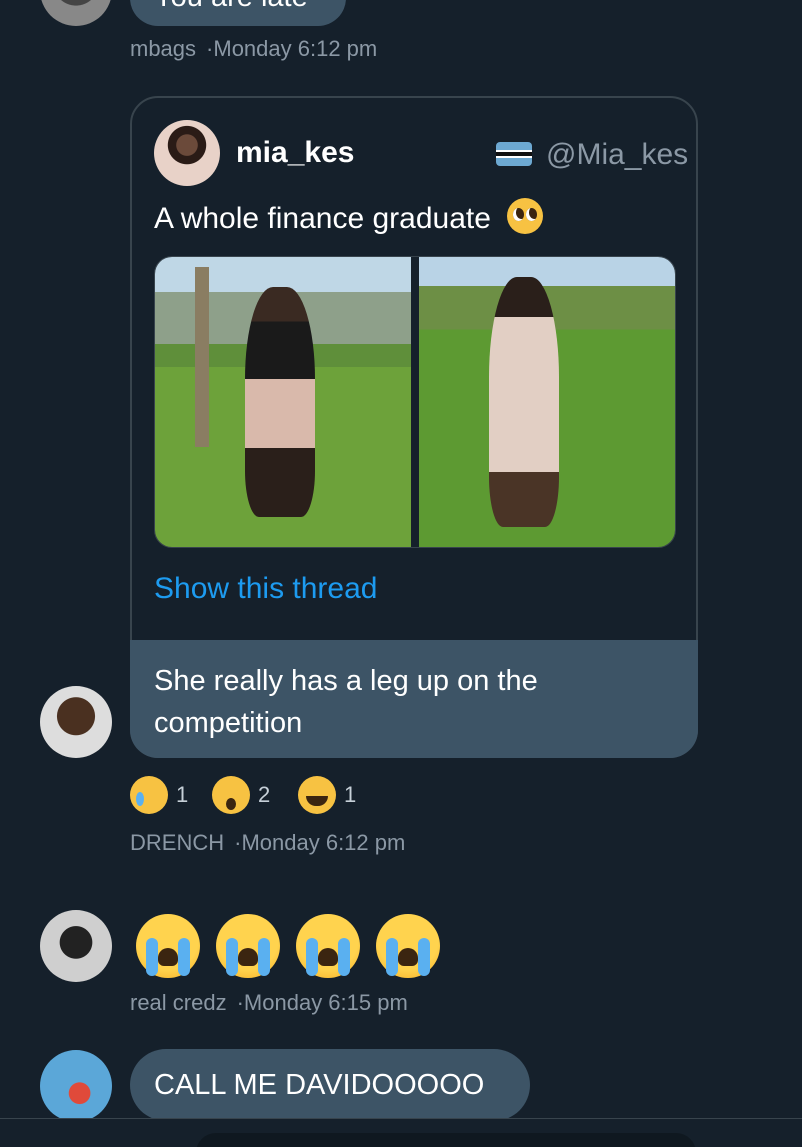 The width and height of the screenshot is (802, 1147). I want to click on message-bubble-mbags: You are late, so click(238, 13).